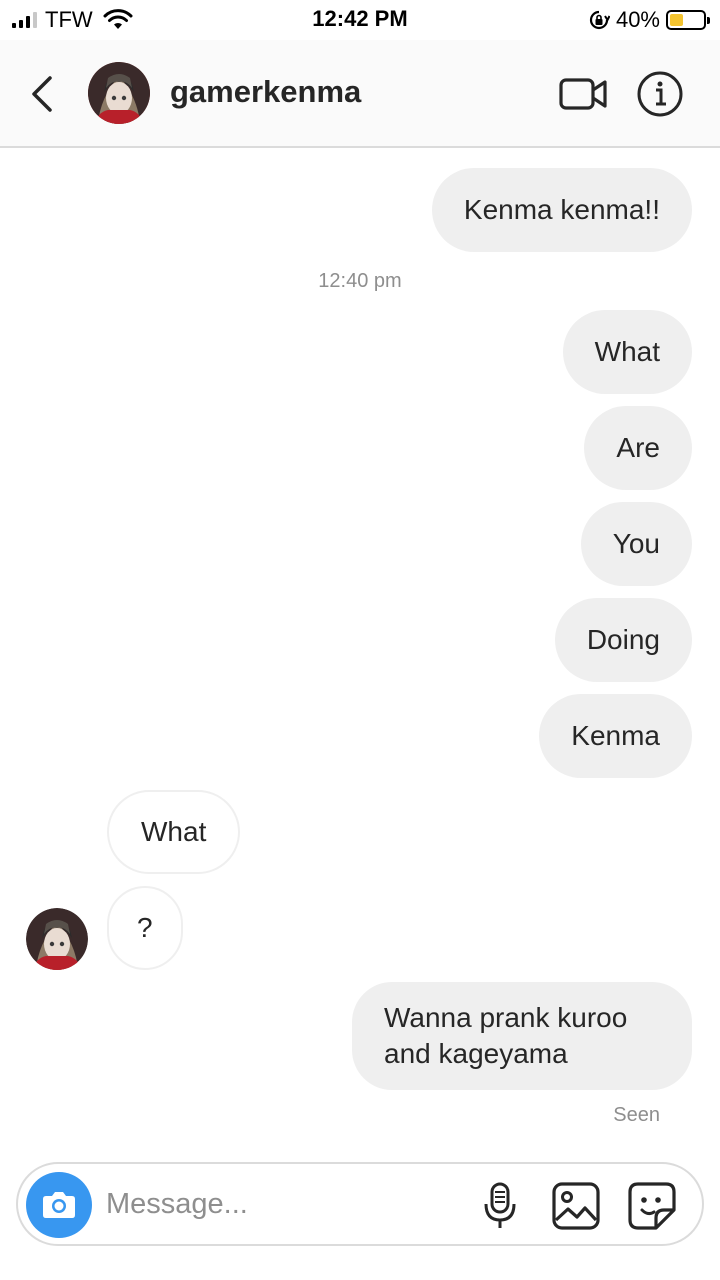  Describe the element at coordinates (57, 939) in the screenshot. I see `sender-avatar` at that location.